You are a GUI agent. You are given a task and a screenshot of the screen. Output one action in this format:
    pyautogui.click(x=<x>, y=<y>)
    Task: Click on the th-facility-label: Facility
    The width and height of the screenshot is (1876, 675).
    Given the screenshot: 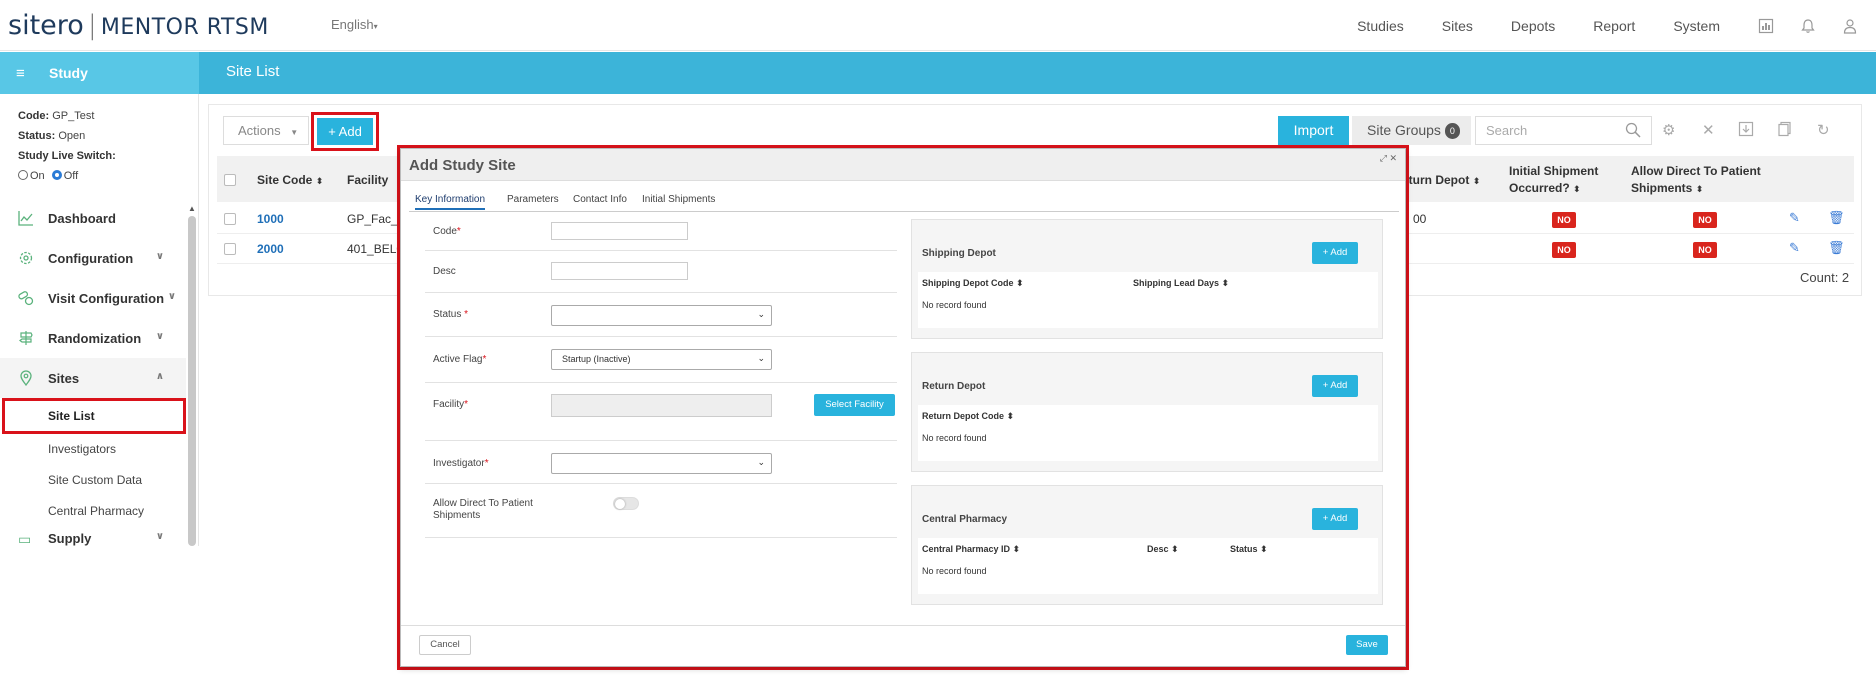 What is the action you would take?
    pyautogui.click(x=368, y=180)
    